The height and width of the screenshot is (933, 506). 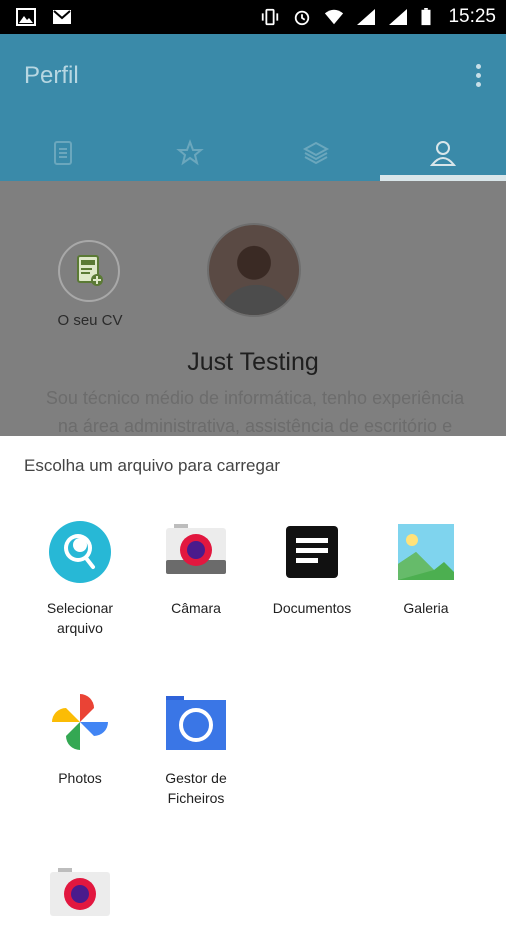 I want to click on app-label: Photos, so click(x=80, y=778).